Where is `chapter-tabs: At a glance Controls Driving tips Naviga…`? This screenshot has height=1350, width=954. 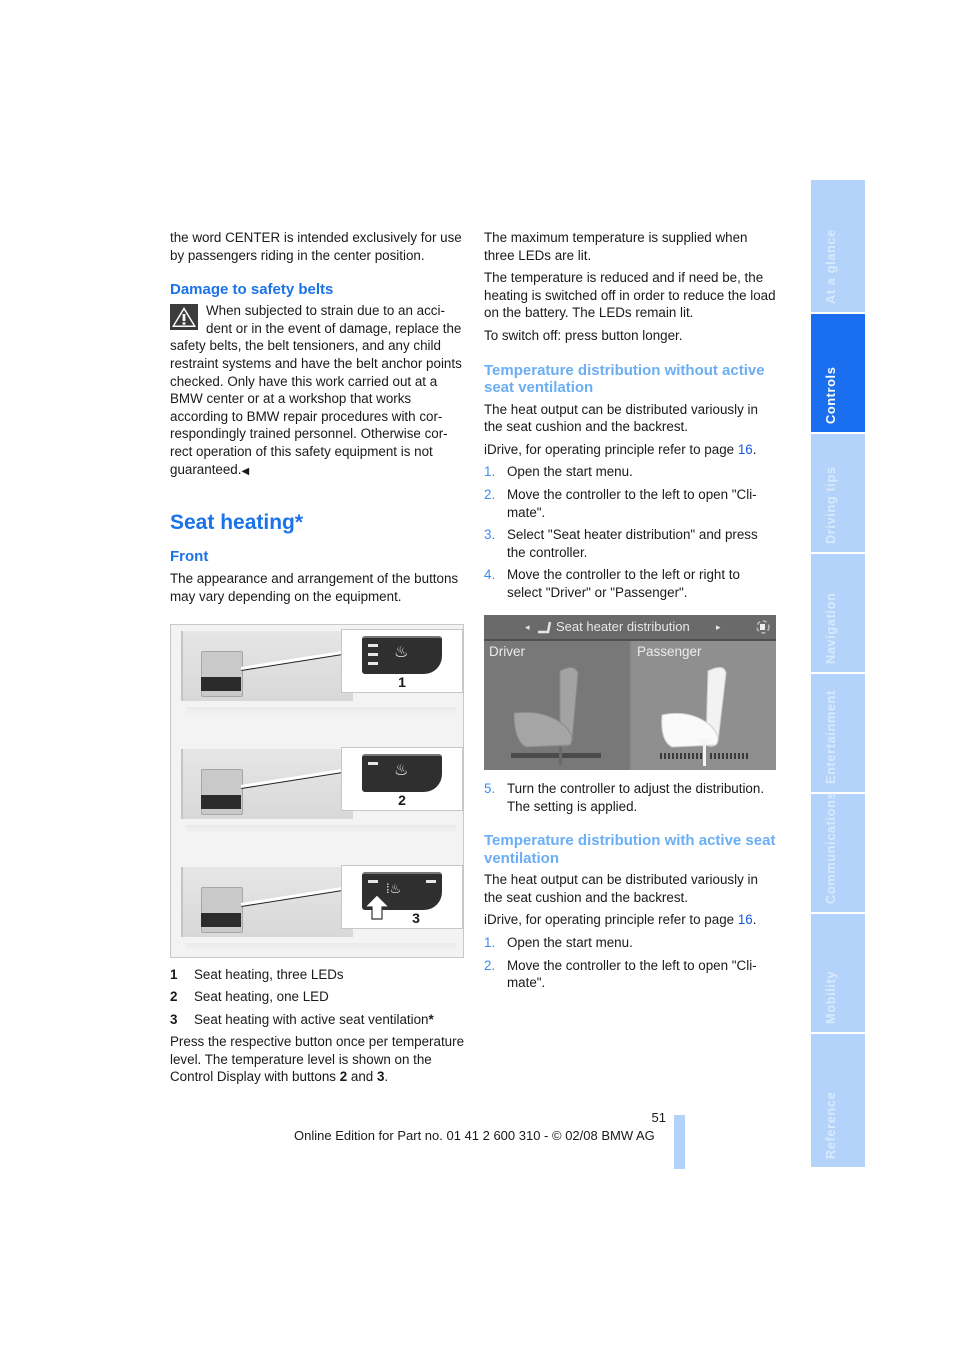 chapter-tabs: At a glance Controls Driving tips Naviga… is located at coordinates (838, 673).